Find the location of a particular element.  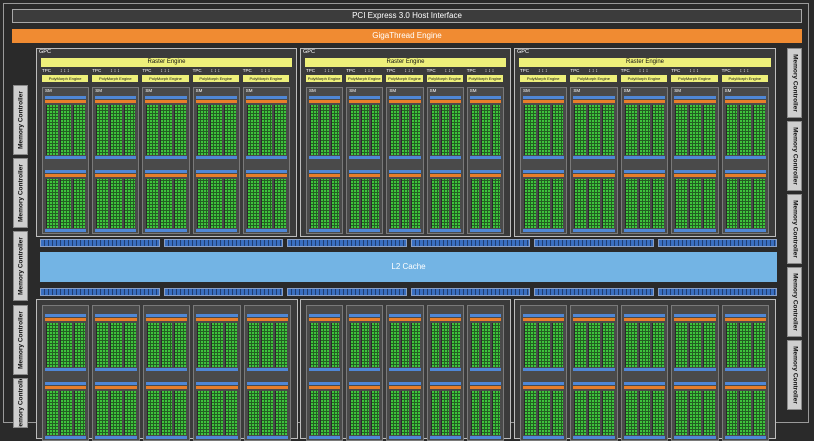

crossbar-bottom is located at coordinates (408, 292).